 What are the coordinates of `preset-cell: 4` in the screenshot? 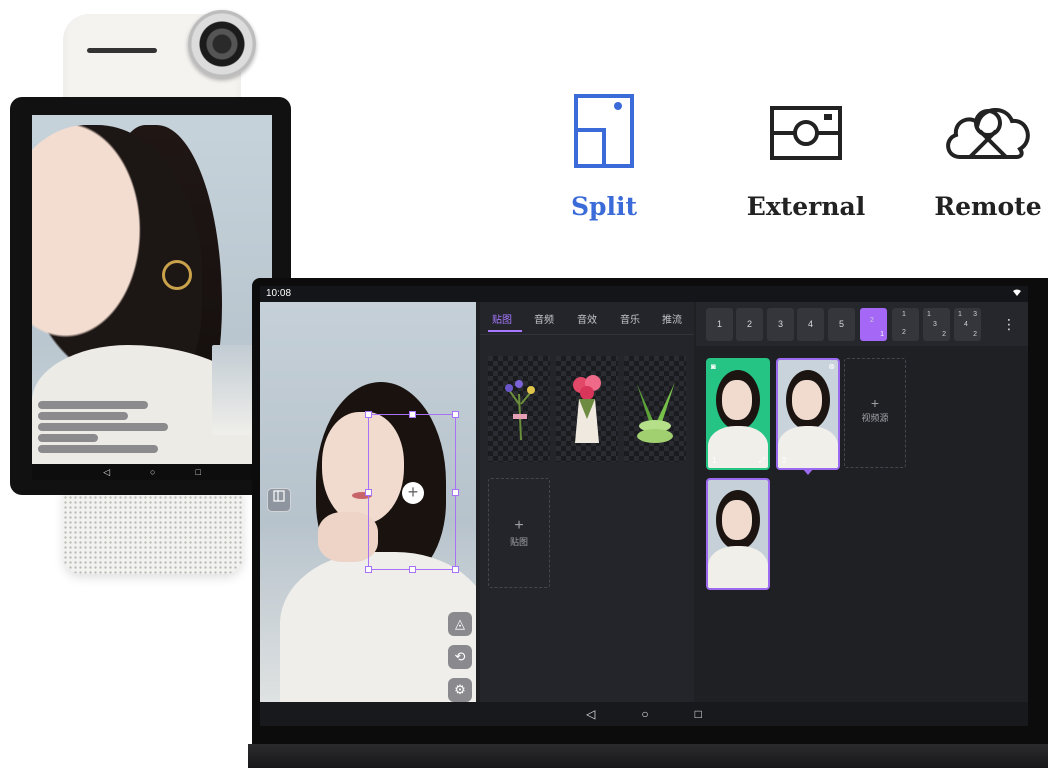 It's located at (966, 324).